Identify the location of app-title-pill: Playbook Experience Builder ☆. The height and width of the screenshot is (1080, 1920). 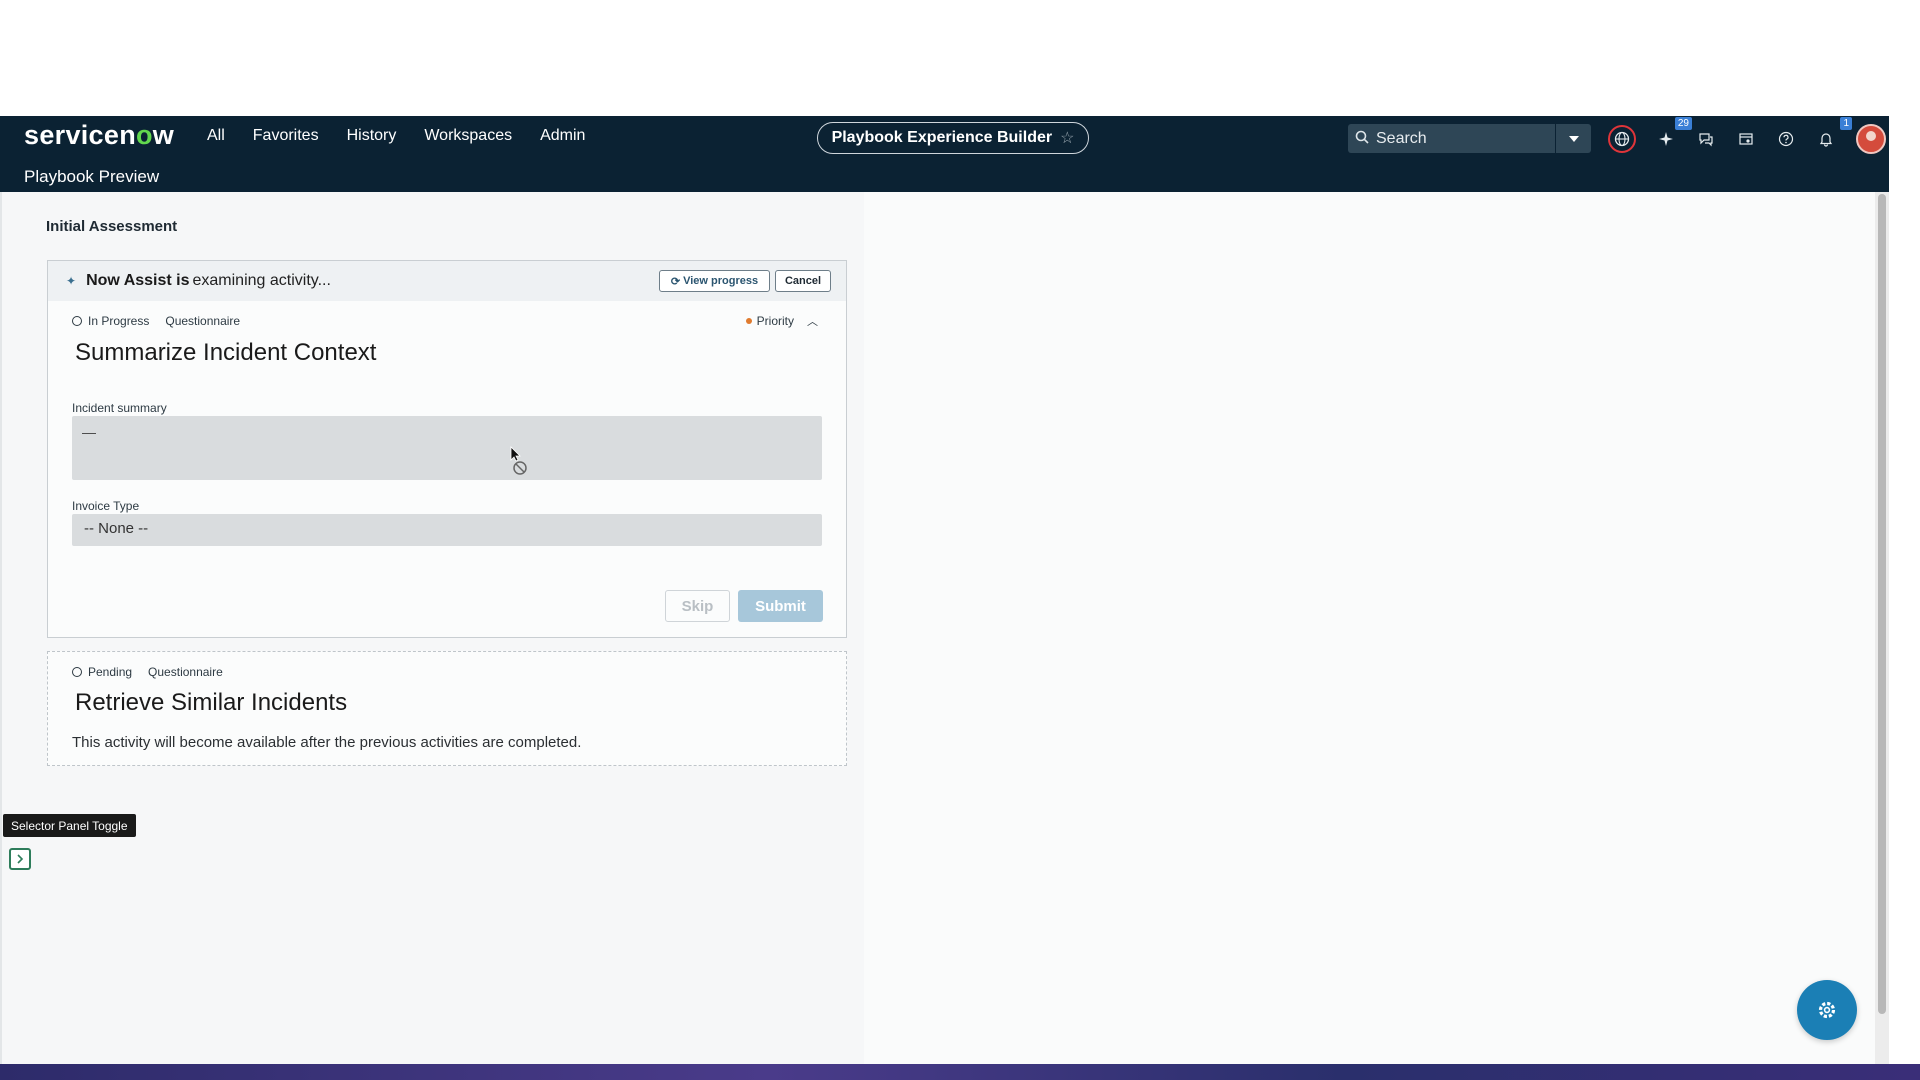
(953, 138).